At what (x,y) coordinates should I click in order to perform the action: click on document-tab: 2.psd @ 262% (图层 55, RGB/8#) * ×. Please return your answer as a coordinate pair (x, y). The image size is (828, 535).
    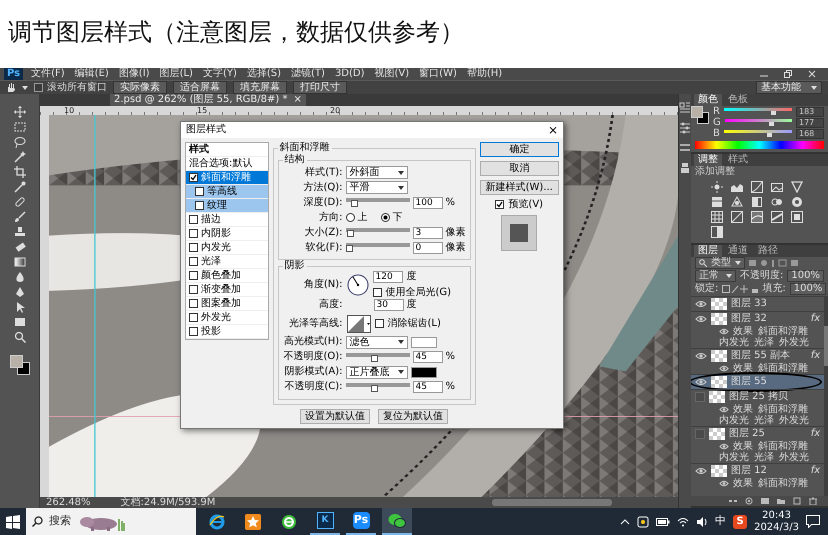
    Looking at the image, I should click on (208, 100).